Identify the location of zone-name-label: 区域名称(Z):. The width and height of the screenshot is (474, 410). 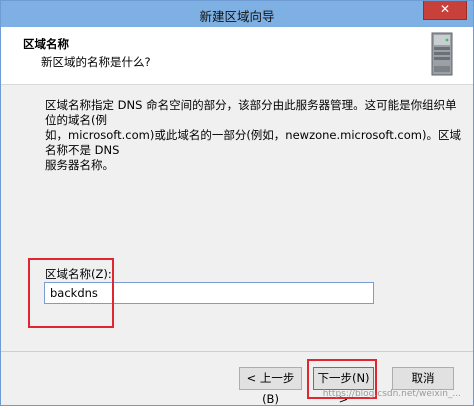
(78, 274).